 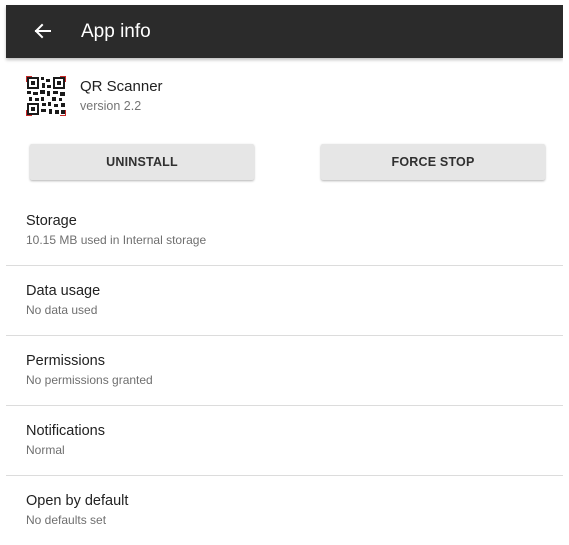 I want to click on arrow-back-icon, so click(x=42, y=31).